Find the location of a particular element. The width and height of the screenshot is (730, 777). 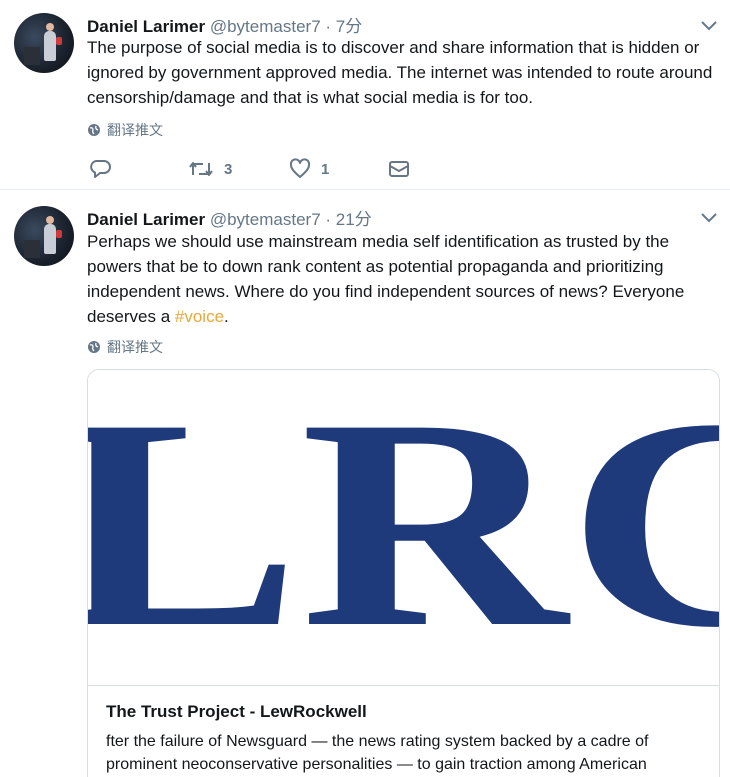

like-count: 1 is located at coordinates (325, 169).